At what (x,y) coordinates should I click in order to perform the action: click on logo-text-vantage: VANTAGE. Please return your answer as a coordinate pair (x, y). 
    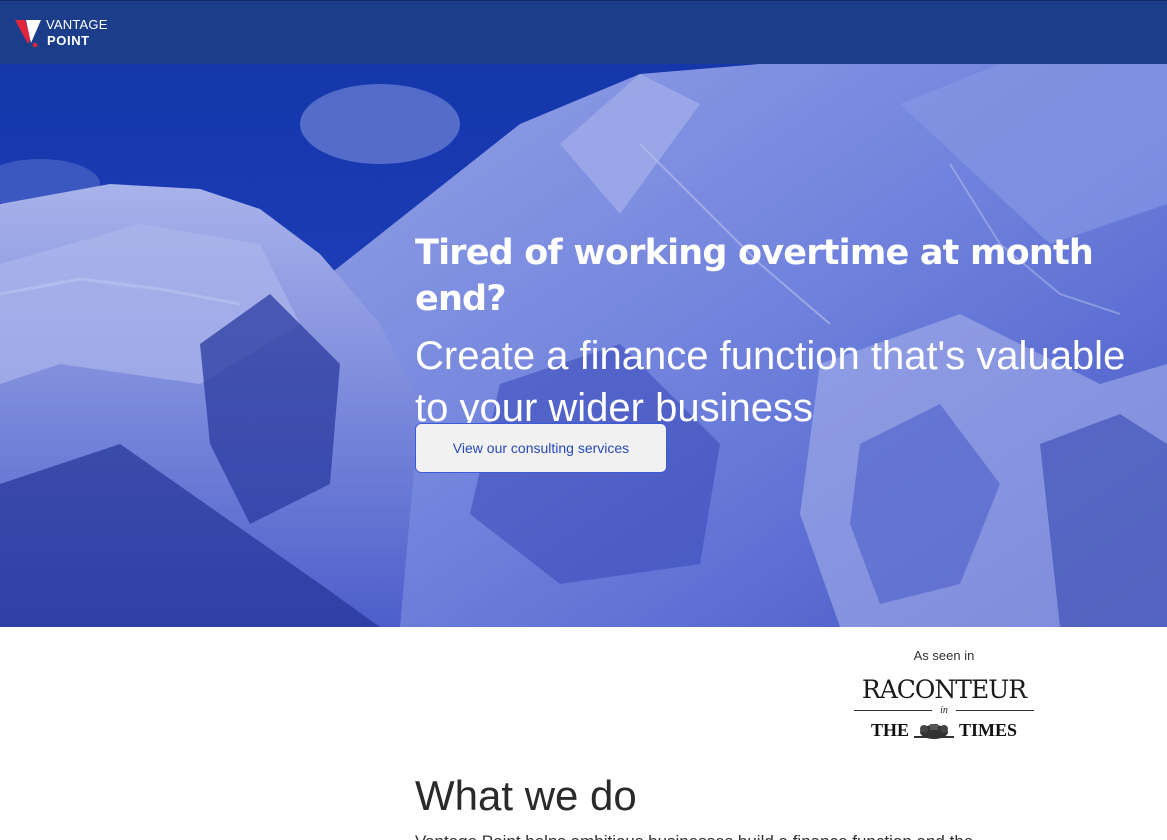
    Looking at the image, I should click on (77, 24).